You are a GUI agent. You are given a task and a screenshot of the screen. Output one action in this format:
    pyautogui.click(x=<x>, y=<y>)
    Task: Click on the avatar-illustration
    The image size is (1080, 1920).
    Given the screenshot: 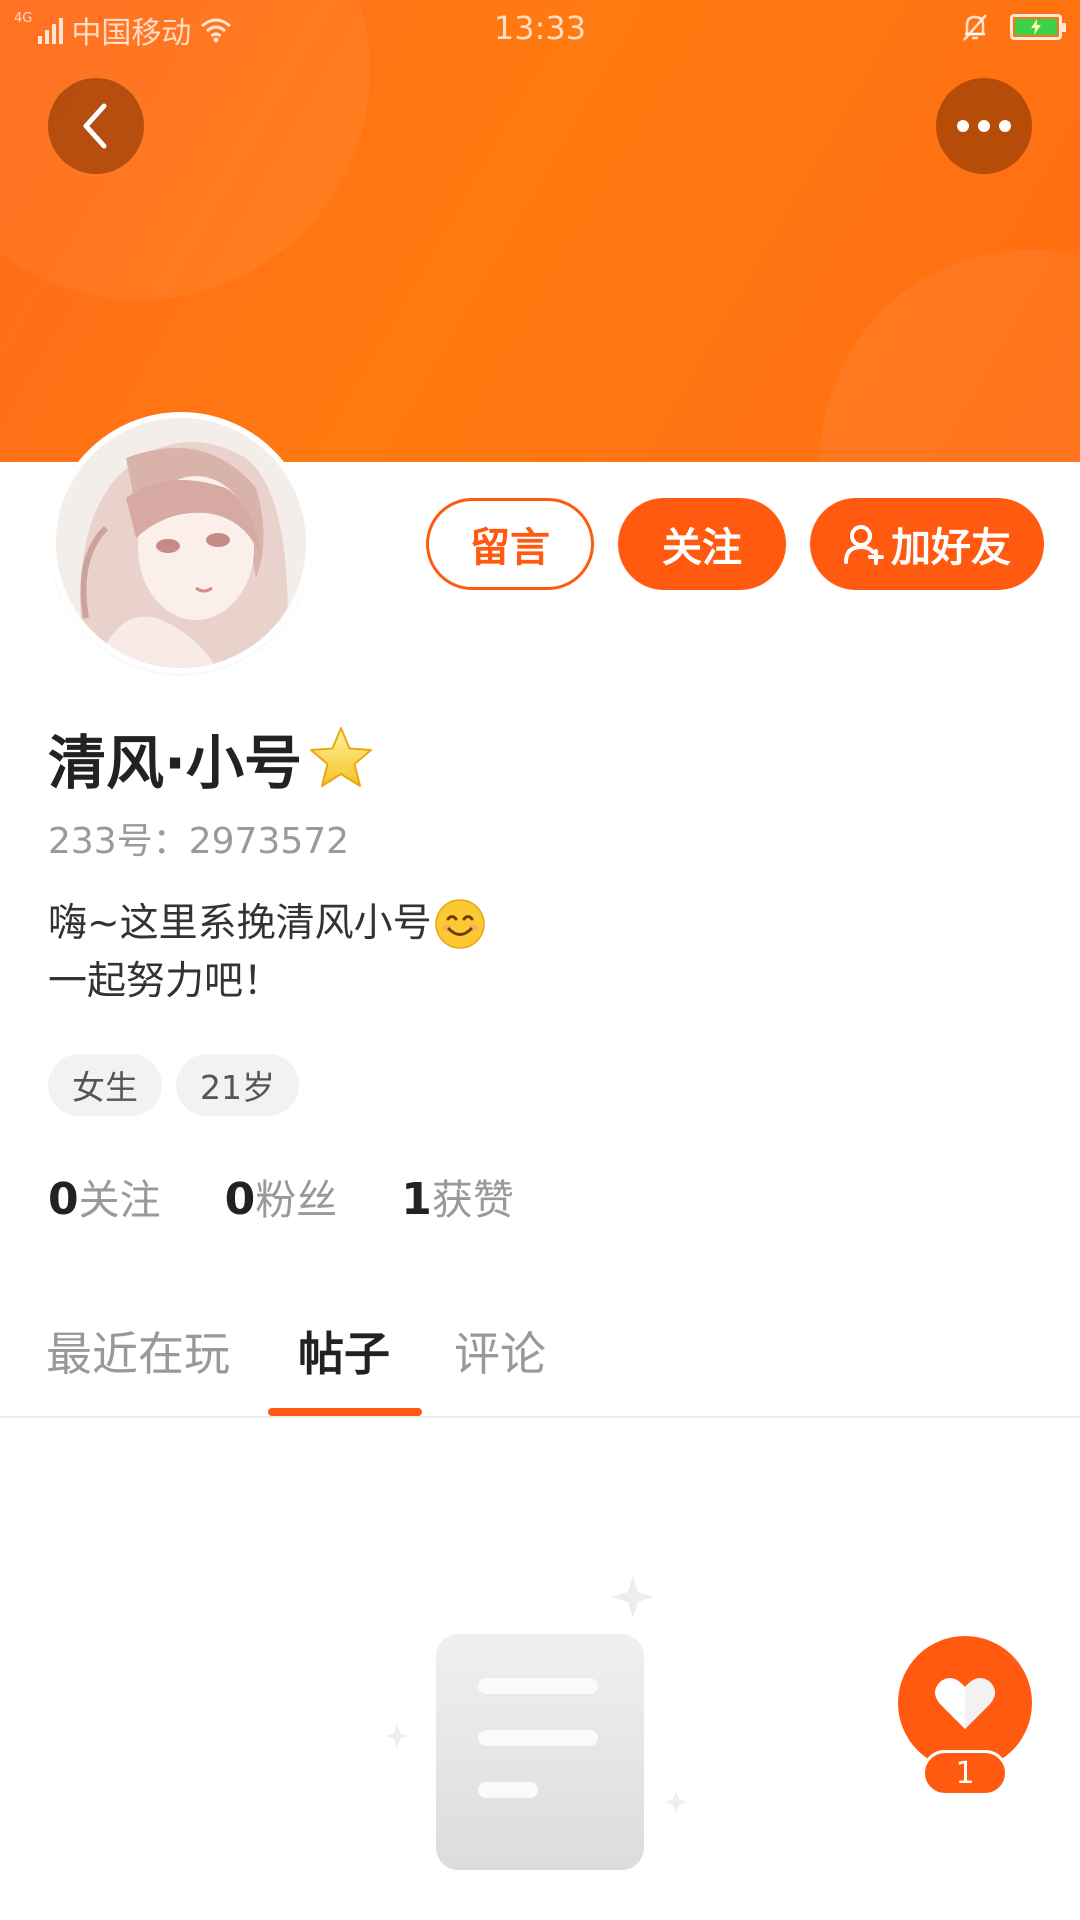 What is the action you would take?
    pyautogui.click(x=181, y=543)
    